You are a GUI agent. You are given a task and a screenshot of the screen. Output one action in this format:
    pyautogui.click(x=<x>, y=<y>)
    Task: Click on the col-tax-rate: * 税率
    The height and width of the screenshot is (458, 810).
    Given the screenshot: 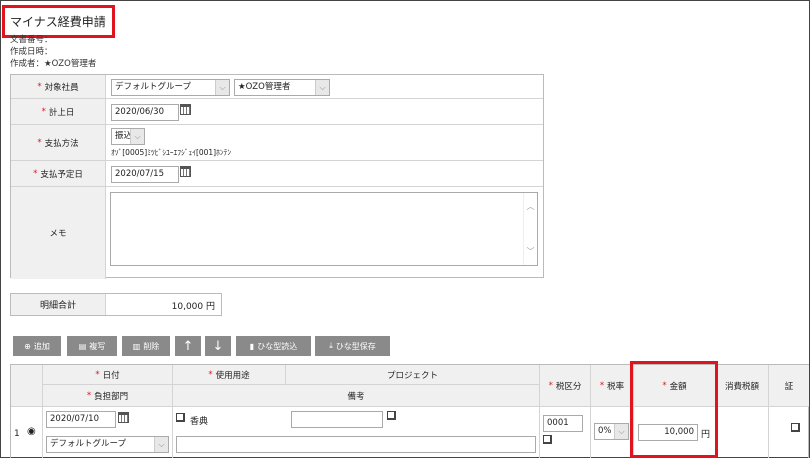 What is the action you would take?
    pyautogui.click(x=612, y=386)
    